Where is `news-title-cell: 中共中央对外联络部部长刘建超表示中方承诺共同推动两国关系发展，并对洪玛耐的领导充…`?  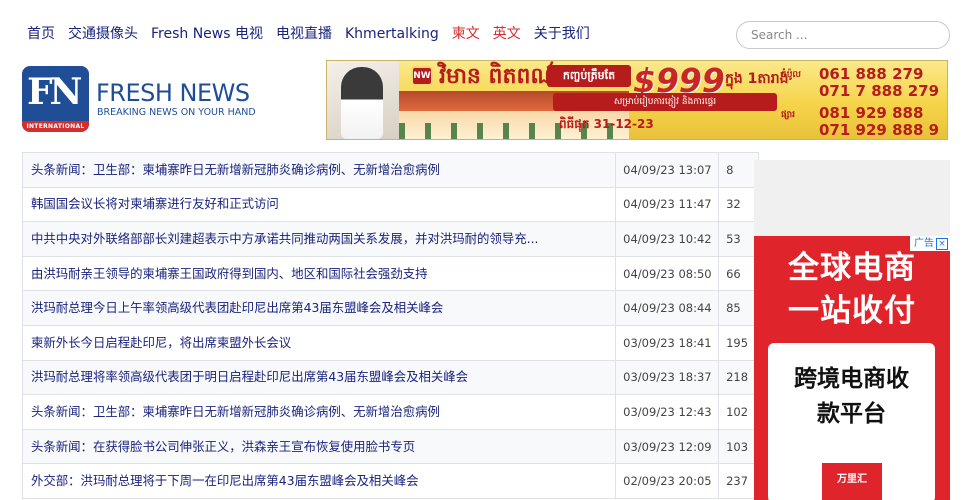
news-title-cell: 中共中央对外联络部部长刘建超表示中方承诺共同推动两国关系发展，并对洪玛耐的领导充… is located at coordinates (319, 239).